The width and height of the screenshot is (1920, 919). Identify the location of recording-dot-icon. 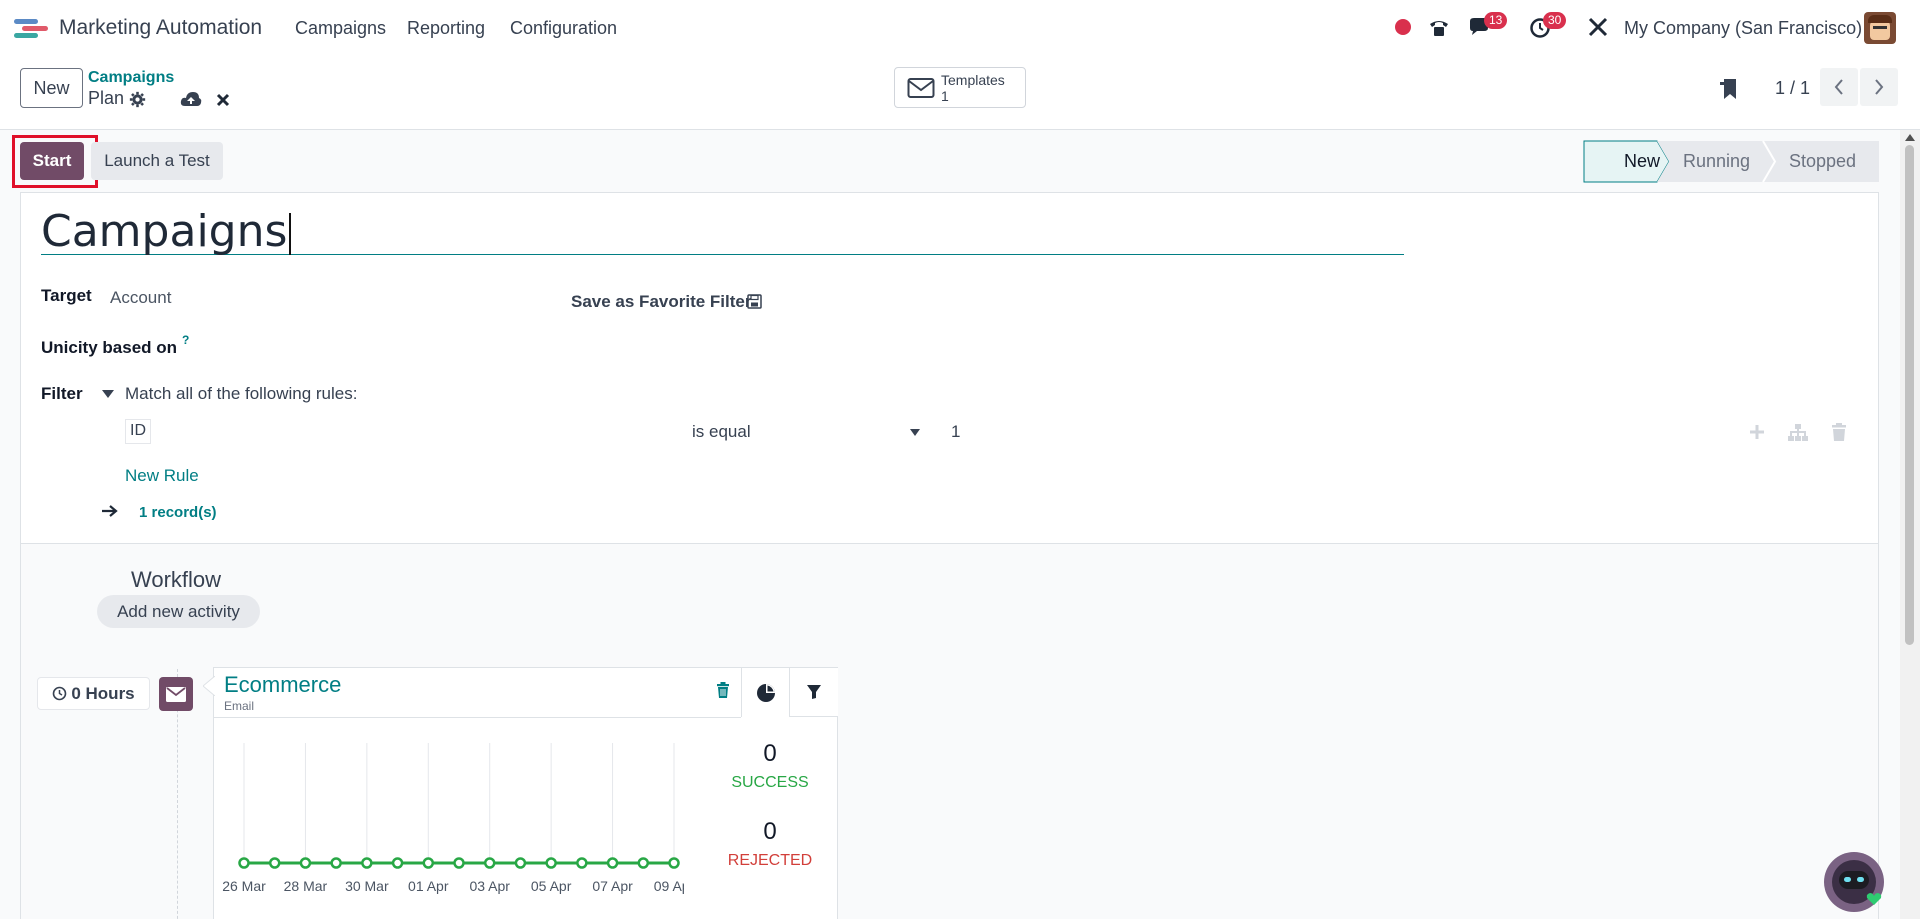
(1403, 27).